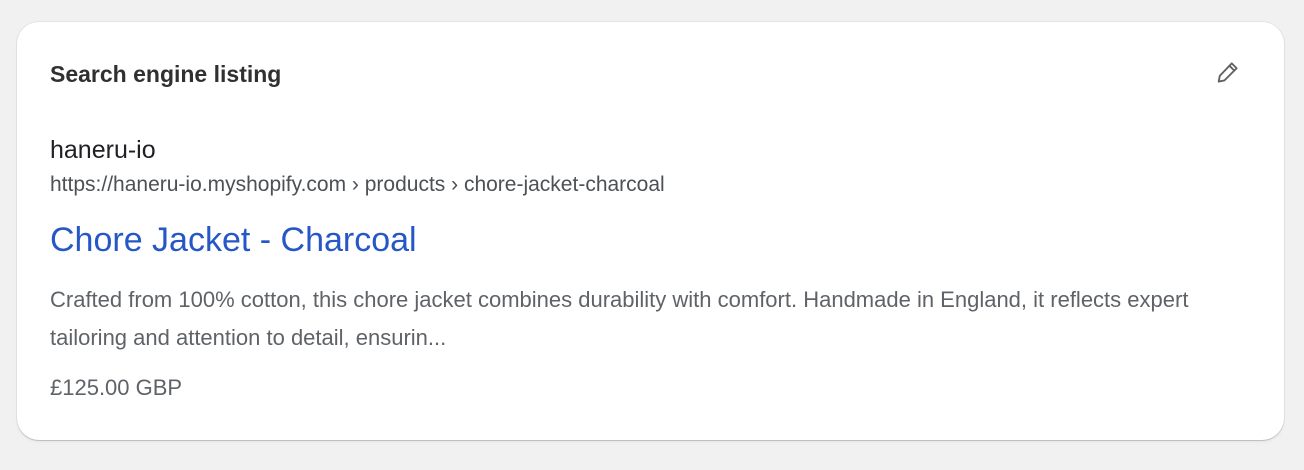 This screenshot has width=1304, height=470. What do you see at coordinates (116, 387) in the screenshot?
I see `listing-price: £125.00 GBP` at bounding box center [116, 387].